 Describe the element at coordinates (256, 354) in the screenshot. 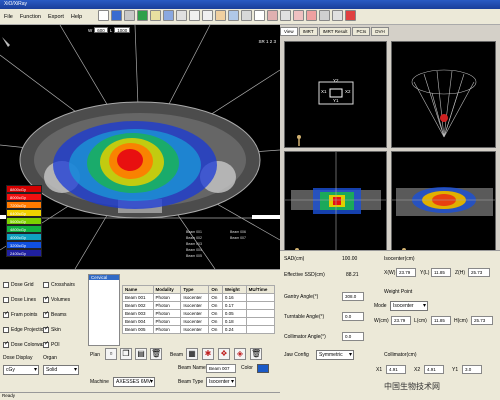

I see `beam-delete-icon: 🗑` at that location.